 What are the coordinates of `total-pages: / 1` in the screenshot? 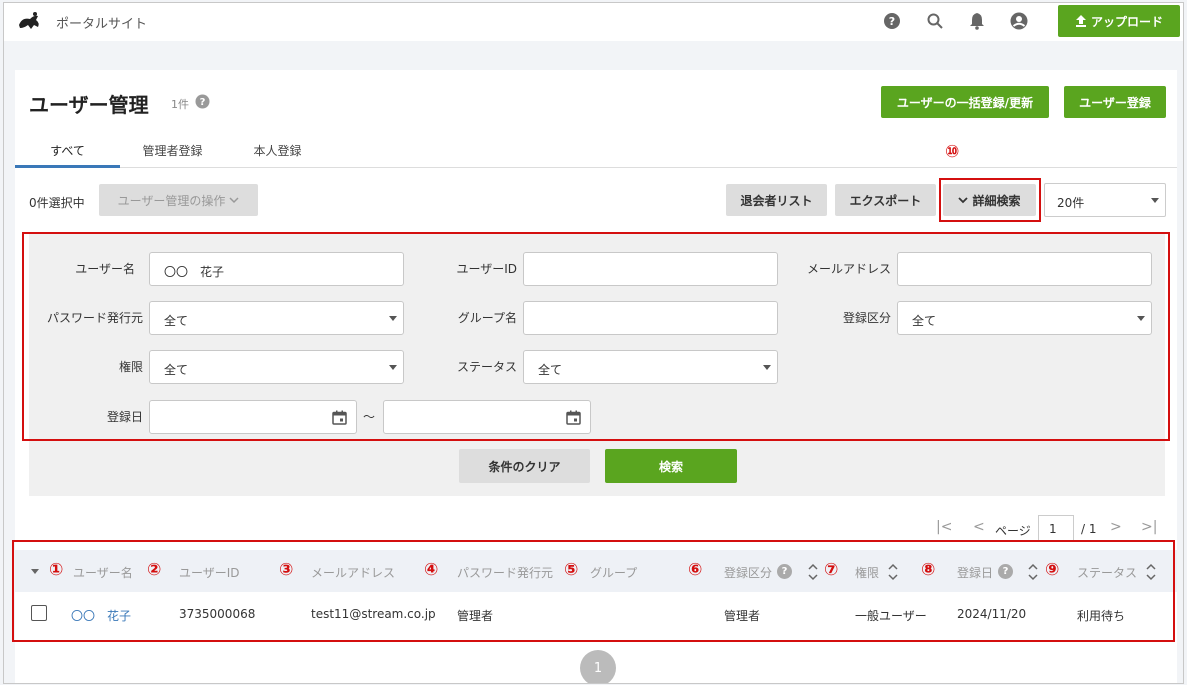 It's located at (1089, 529).